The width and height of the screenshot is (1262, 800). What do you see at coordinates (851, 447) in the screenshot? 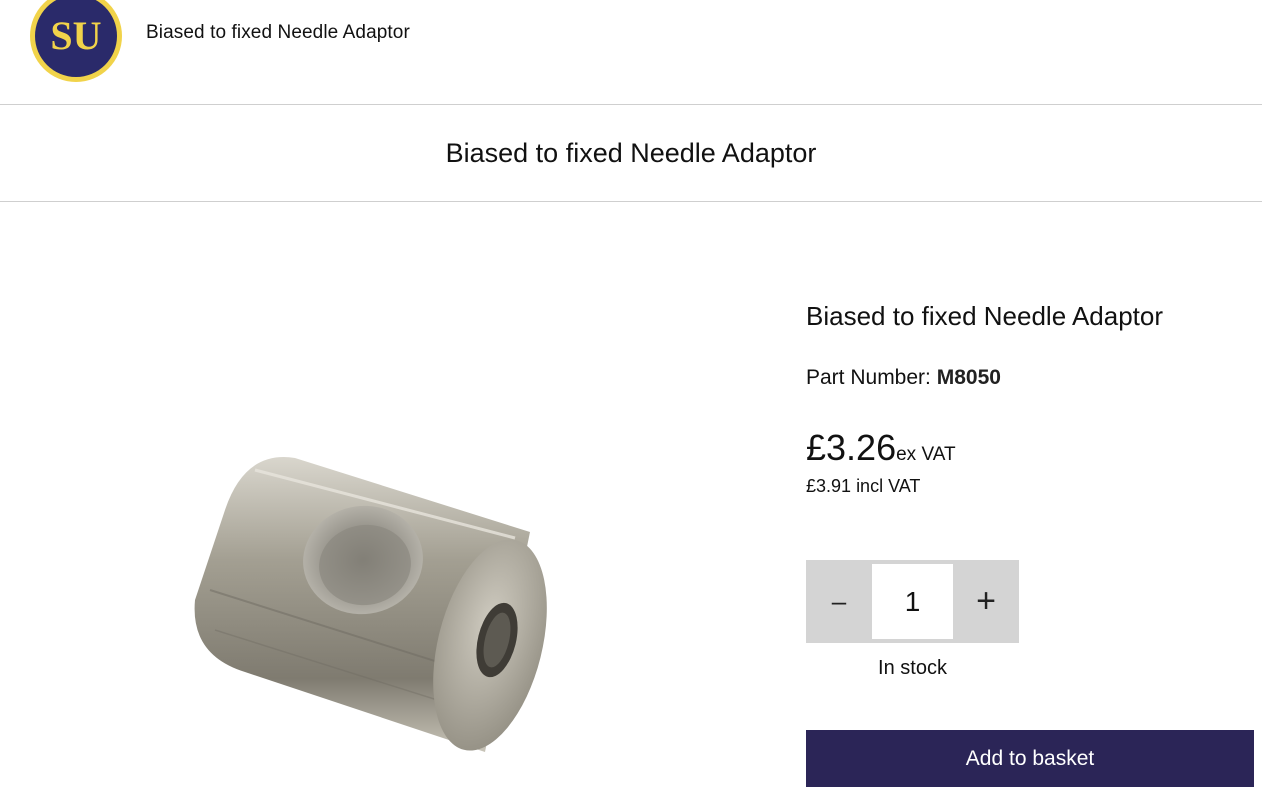
I see `price-ex-vat: £3.26` at bounding box center [851, 447].